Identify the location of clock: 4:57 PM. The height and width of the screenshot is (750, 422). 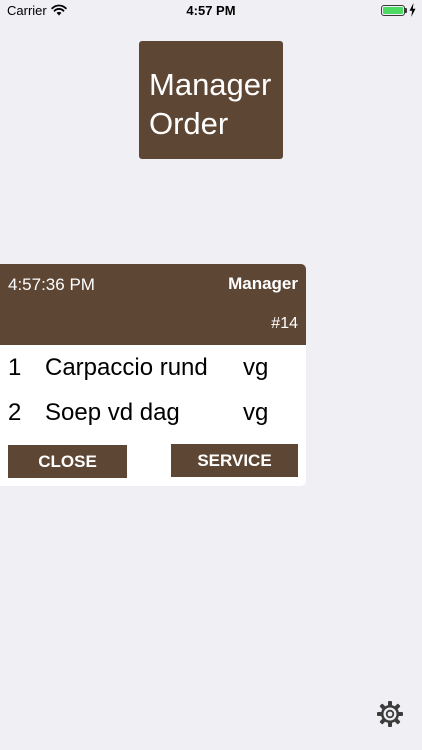
(211, 10).